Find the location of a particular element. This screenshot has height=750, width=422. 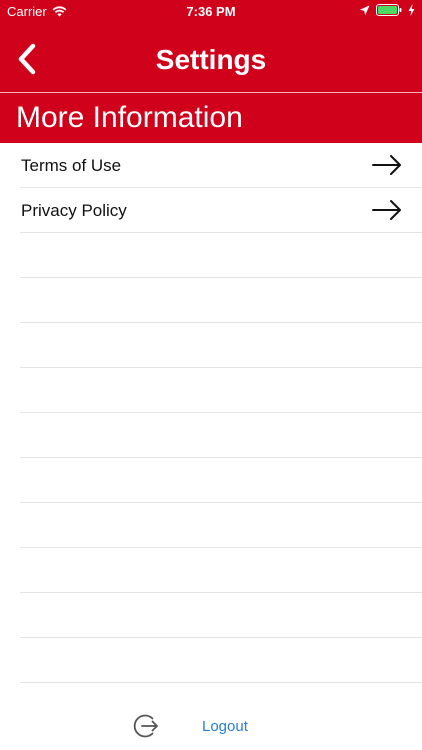

location-arrow-icon is located at coordinates (364, 10).